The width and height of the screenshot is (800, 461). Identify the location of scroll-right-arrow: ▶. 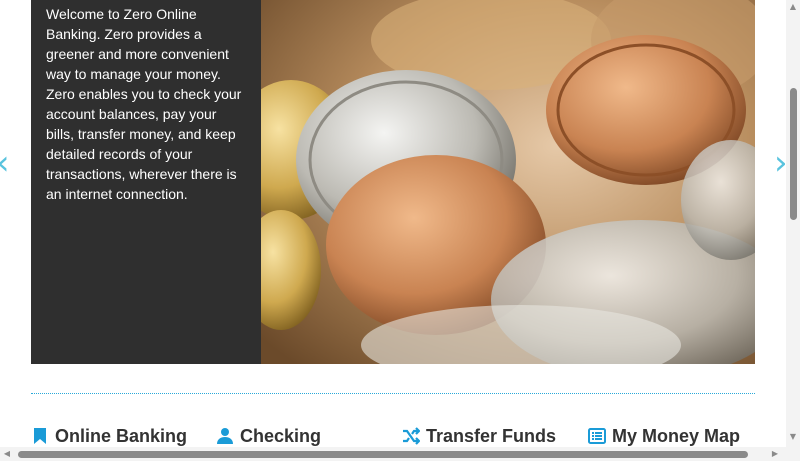
(775, 454).